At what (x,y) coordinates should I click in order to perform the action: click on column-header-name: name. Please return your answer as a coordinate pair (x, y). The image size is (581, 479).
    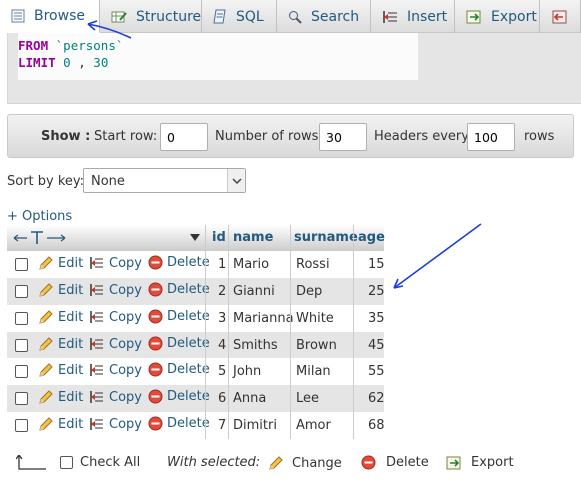
    Looking at the image, I should click on (253, 237).